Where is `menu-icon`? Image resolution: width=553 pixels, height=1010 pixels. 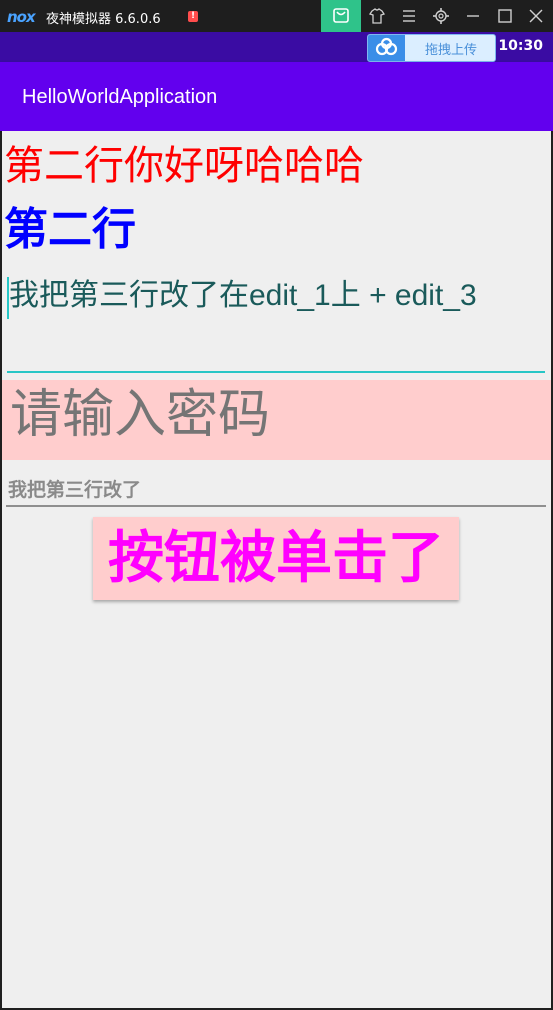 menu-icon is located at coordinates (409, 16).